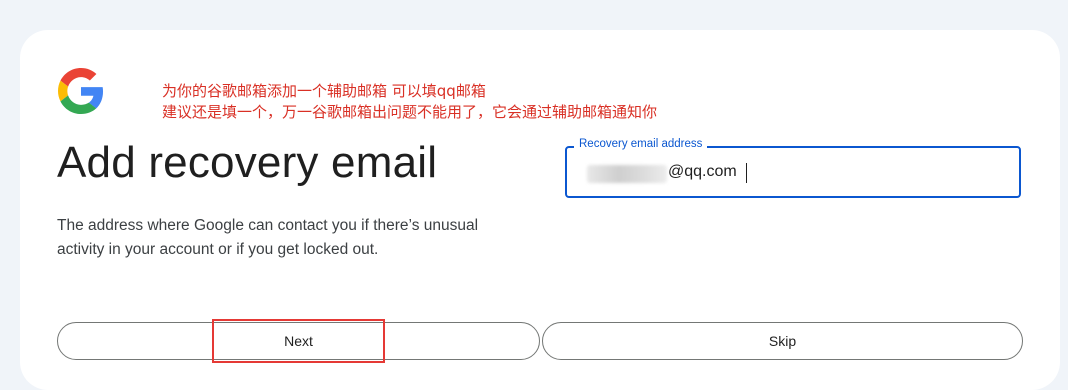 The height and width of the screenshot is (390, 1068). Describe the element at coordinates (702, 171) in the screenshot. I see `recovery-email-value: @qq.com` at that location.